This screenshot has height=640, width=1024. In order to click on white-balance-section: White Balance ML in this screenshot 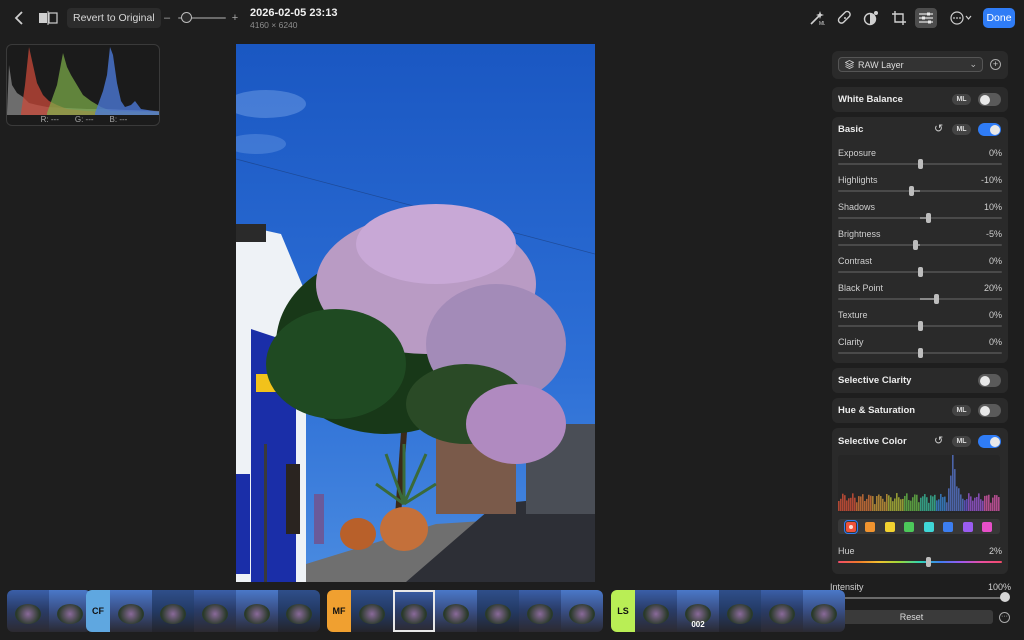, I will do `click(920, 99)`.